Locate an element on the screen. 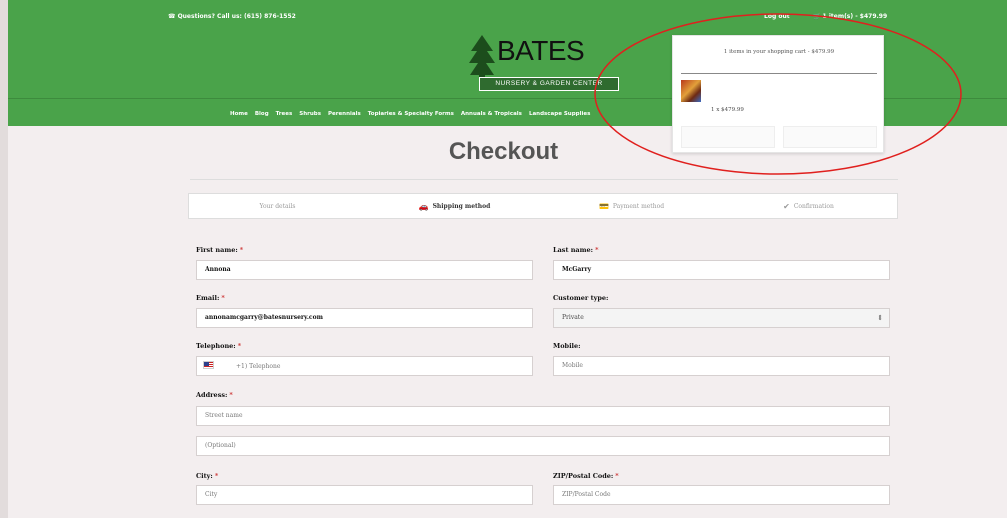 This screenshot has width=1007, height=518. first-name-label: First name: * is located at coordinates (220, 250).